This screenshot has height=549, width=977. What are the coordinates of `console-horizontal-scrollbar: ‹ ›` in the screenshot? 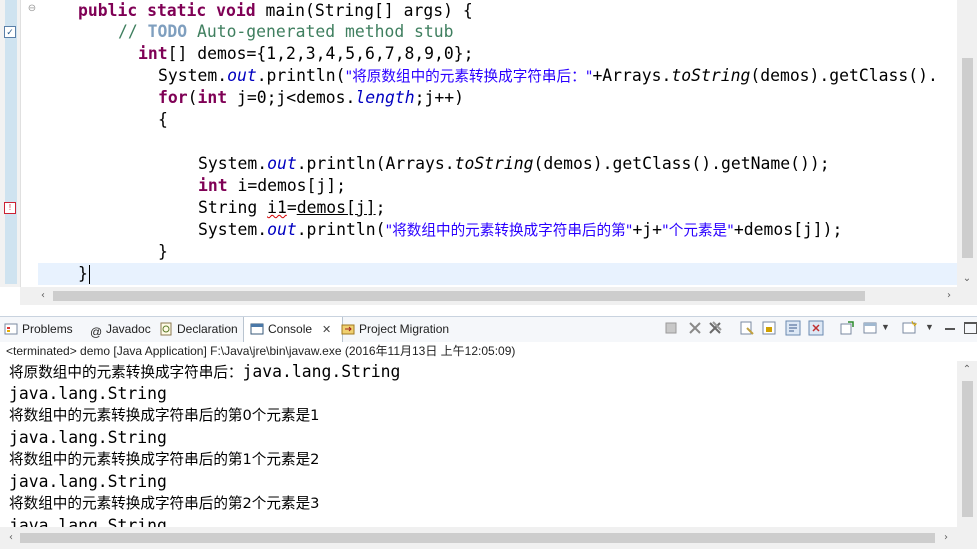 It's located at (488, 538).